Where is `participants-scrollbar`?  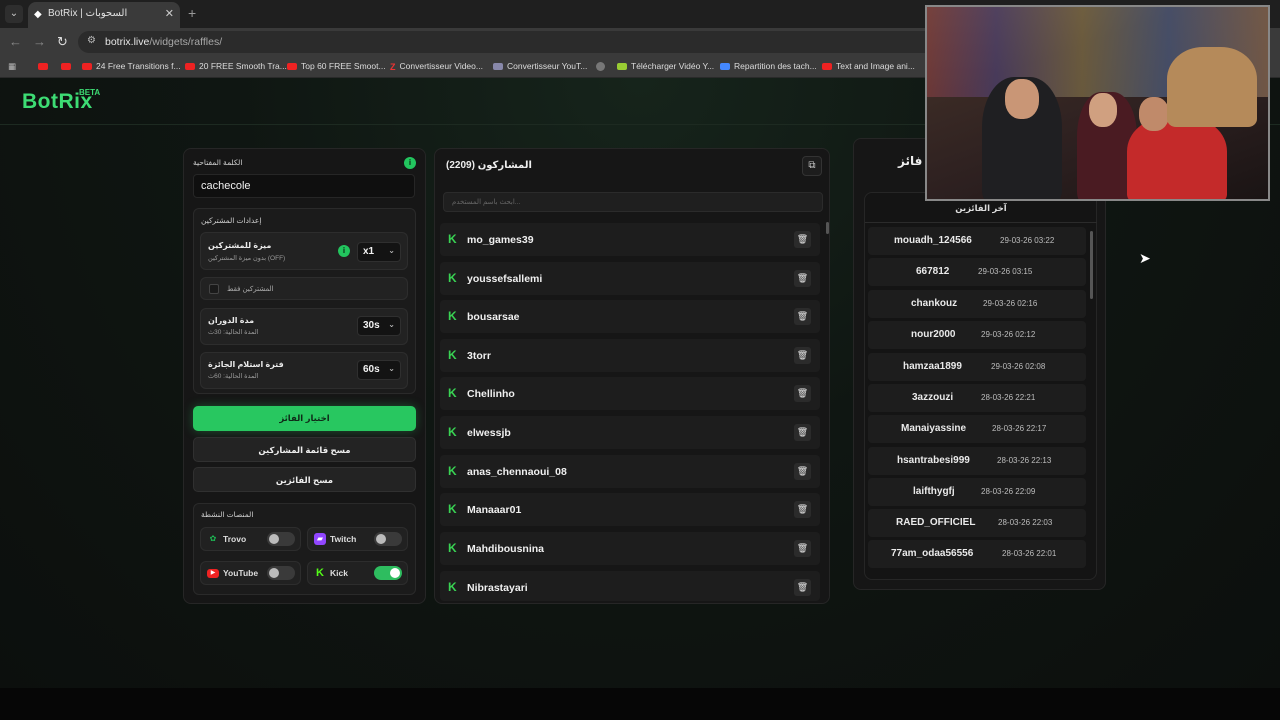
participants-scrollbar is located at coordinates (827, 228).